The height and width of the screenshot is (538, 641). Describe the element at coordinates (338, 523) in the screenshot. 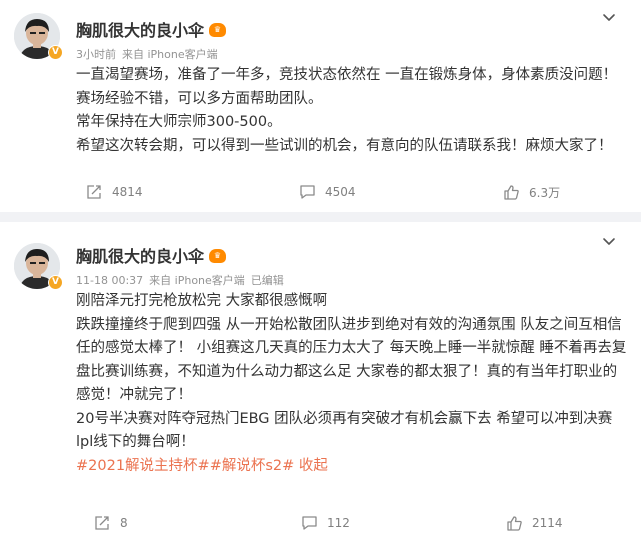

I see `comment-count: 112` at that location.